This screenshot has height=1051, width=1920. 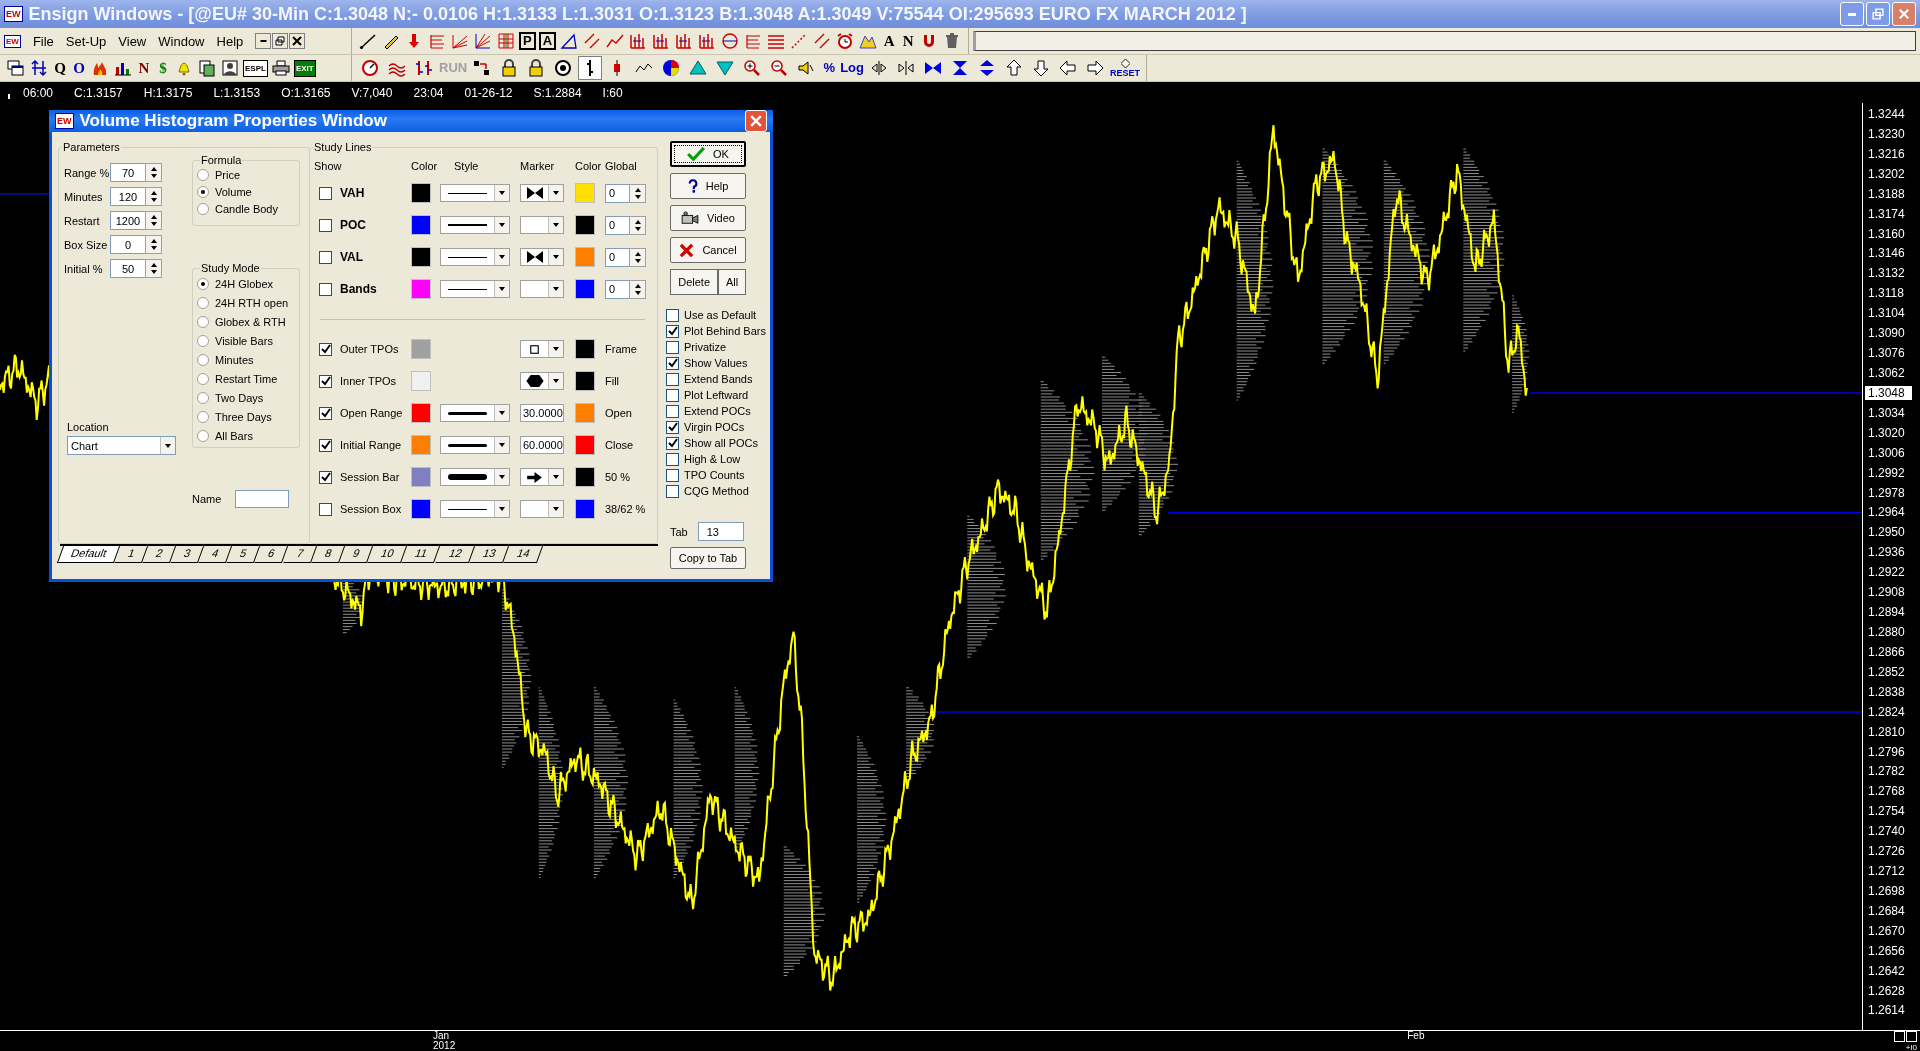 I want to click on radio-option: Visible Bars, so click(x=248, y=341).